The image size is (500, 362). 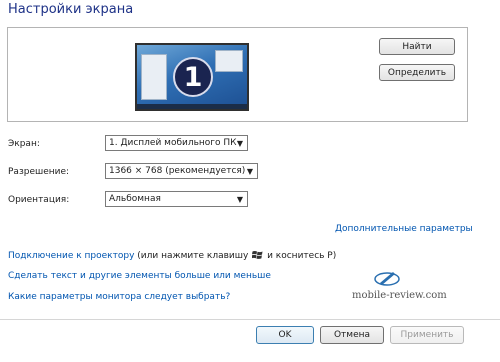 I want to click on resolution-select: 1366 × 768 (рекомендуется) ▼, so click(x=181, y=171).